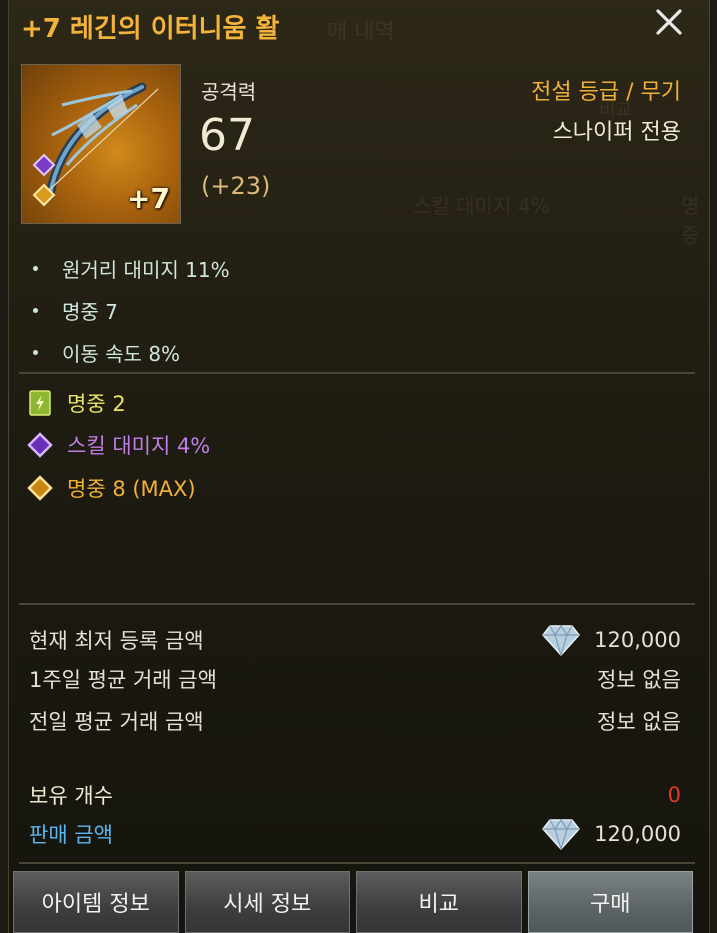 The width and height of the screenshot is (717, 933). Describe the element at coordinates (355, 795) in the screenshot. I see `owned-count-row: 보유 개수 0` at that location.